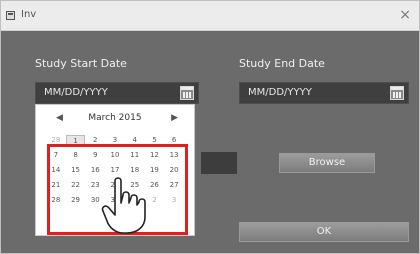 This screenshot has width=420, height=254. Describe the element at coordinates (76, 170) in the screenshot. I see `calendar-day: 15` at that location.